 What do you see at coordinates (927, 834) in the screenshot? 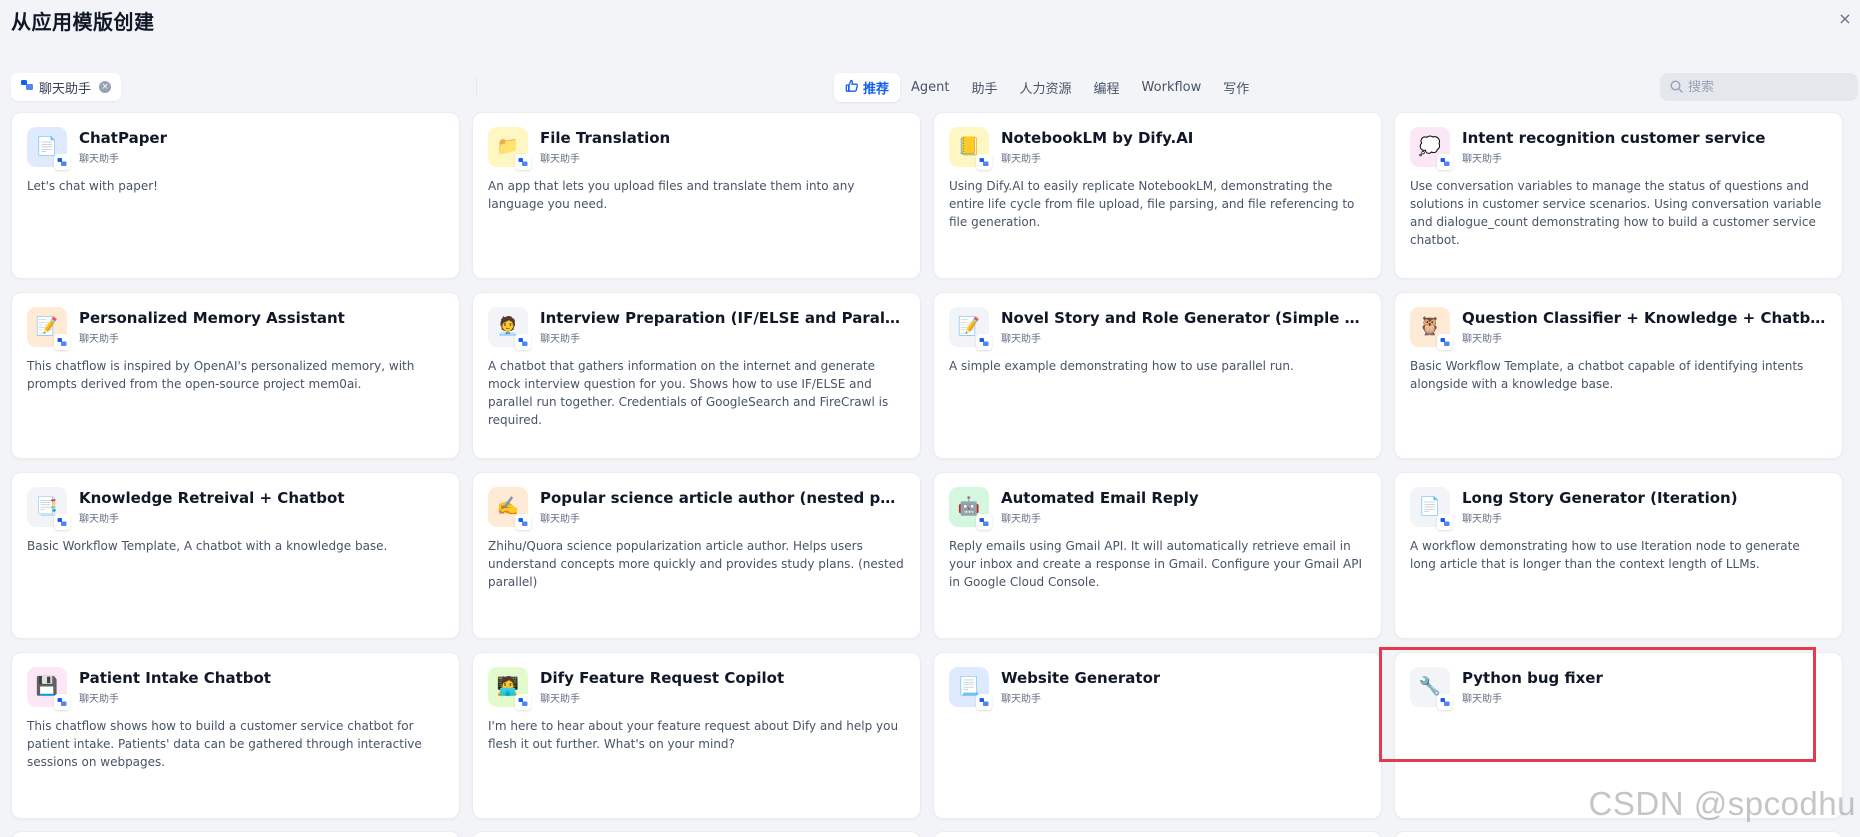
I see `next-row-cards` at bounding box center [927, 834].